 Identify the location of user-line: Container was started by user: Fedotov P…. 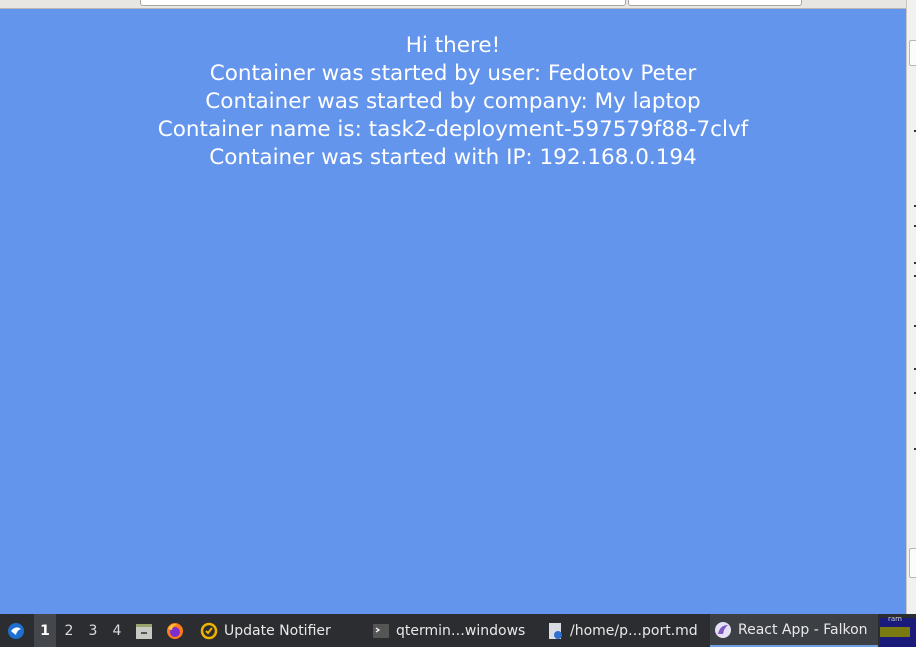
(453, 73).